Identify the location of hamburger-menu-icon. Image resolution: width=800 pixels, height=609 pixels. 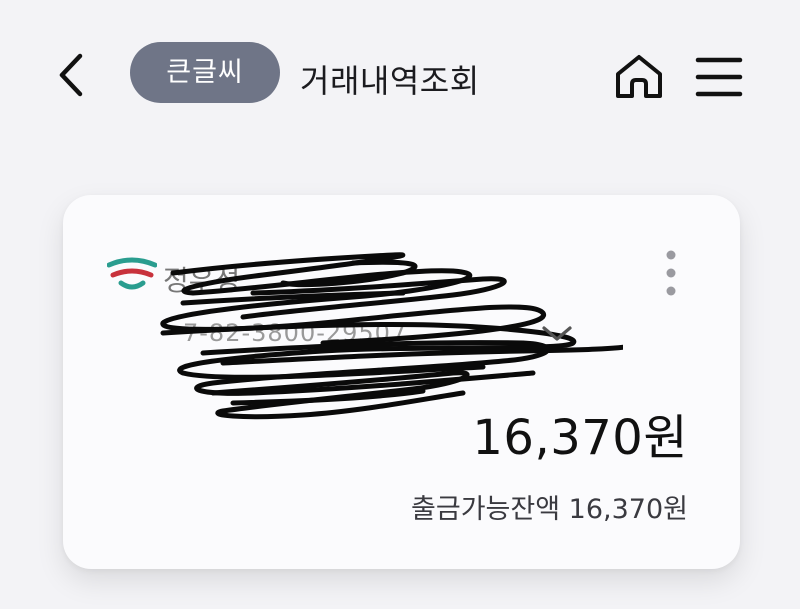
(719, 77).